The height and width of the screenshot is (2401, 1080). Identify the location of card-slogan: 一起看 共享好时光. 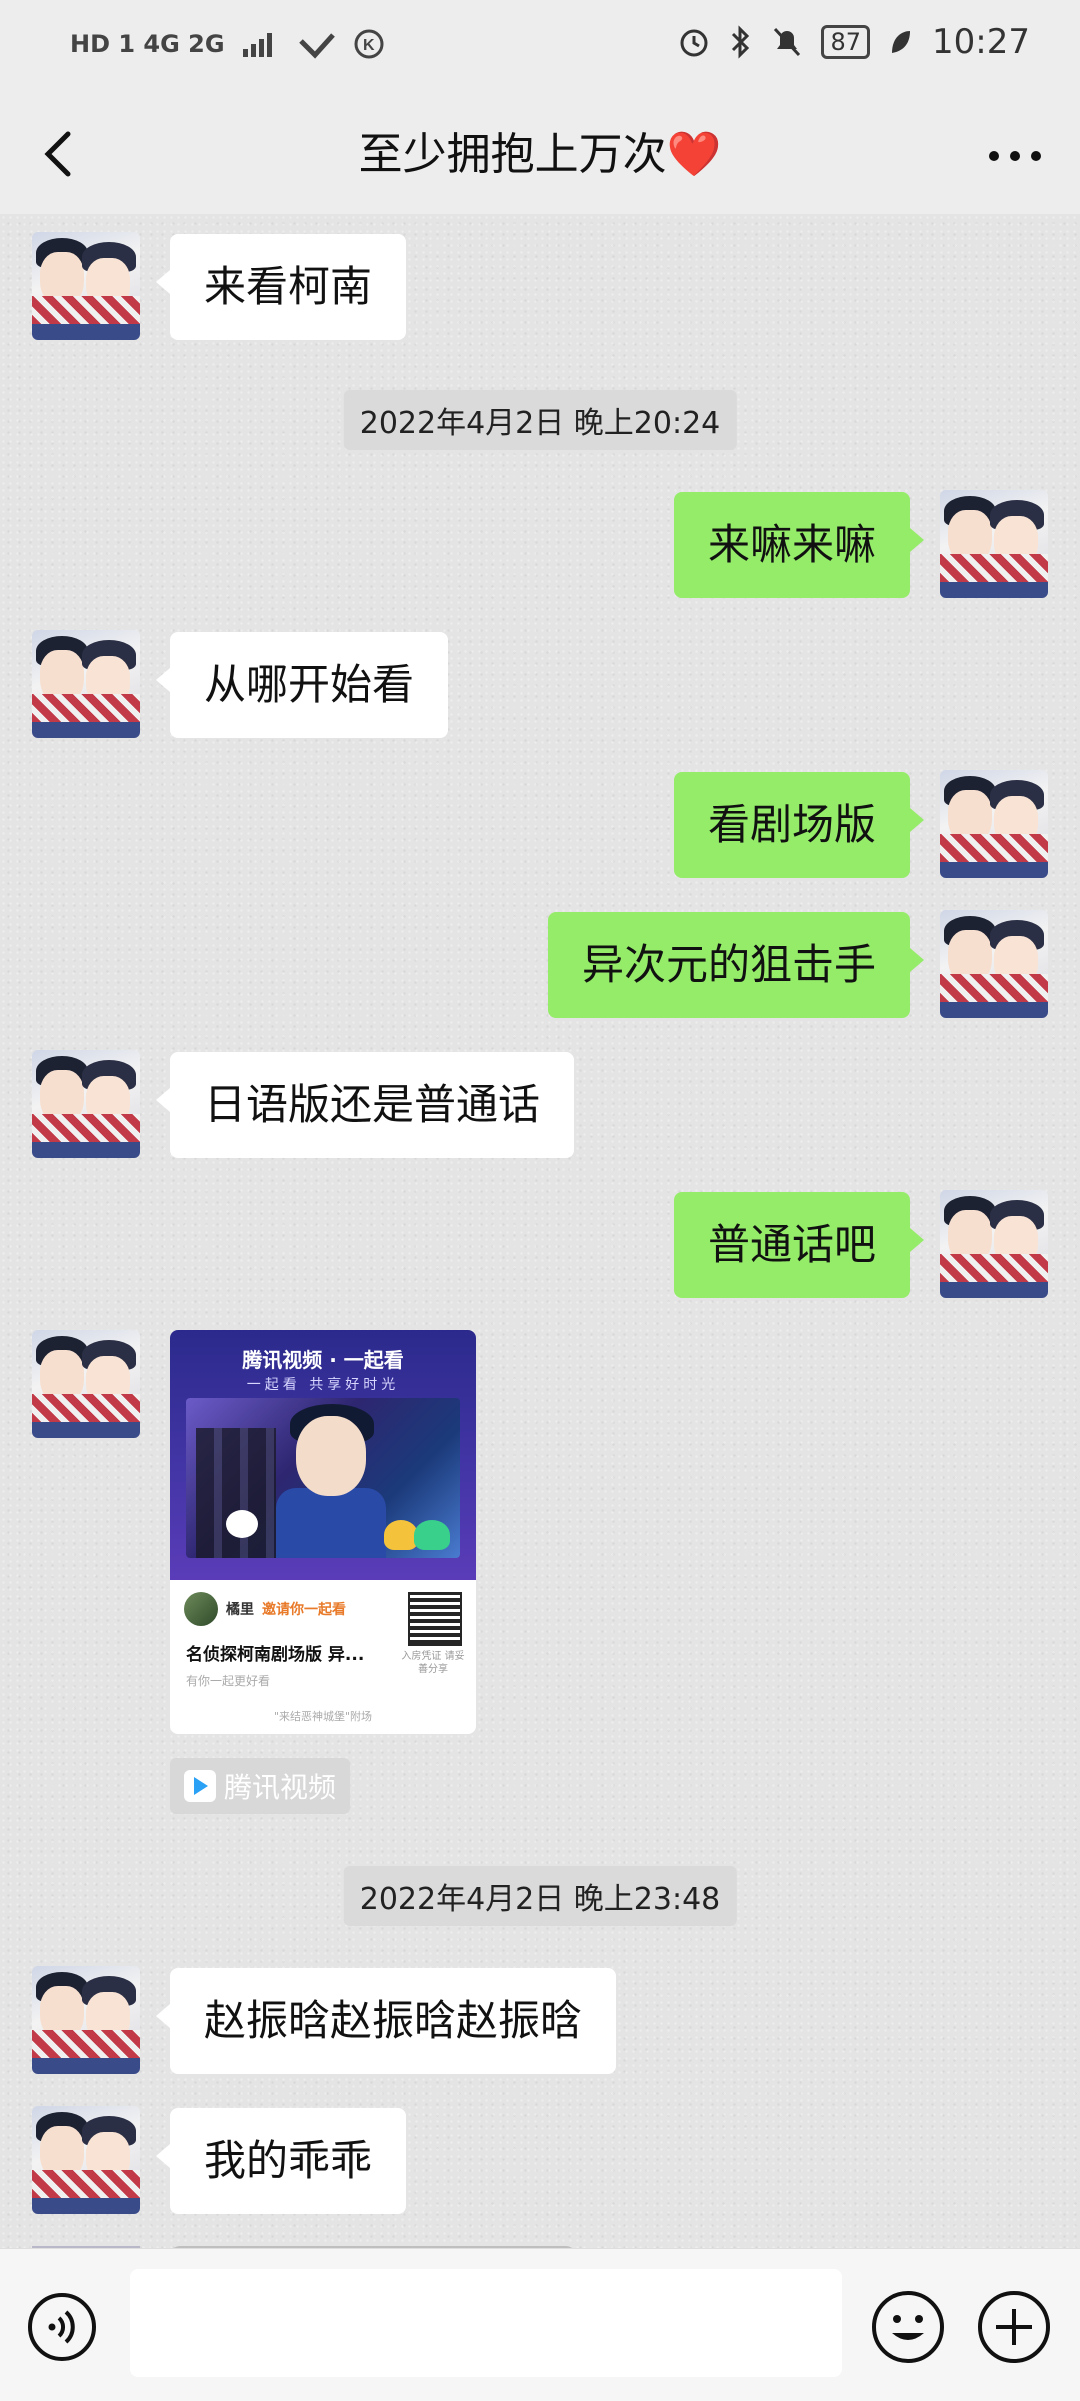
(323, 1385).